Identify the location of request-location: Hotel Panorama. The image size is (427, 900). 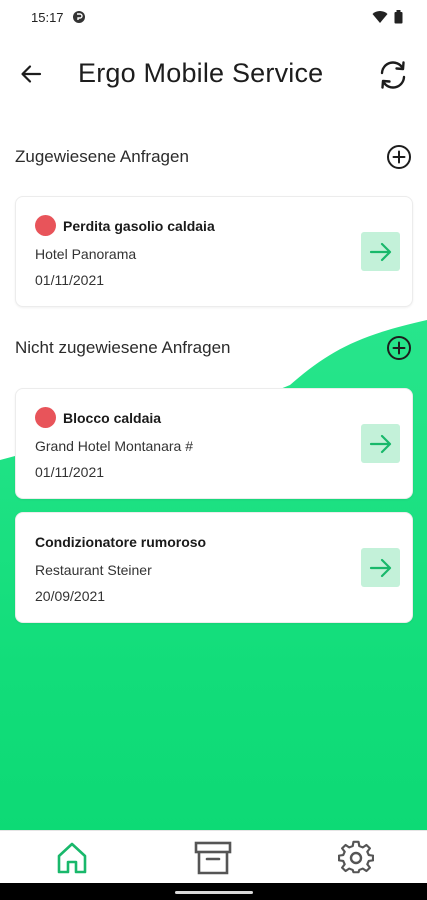
(86, 254).